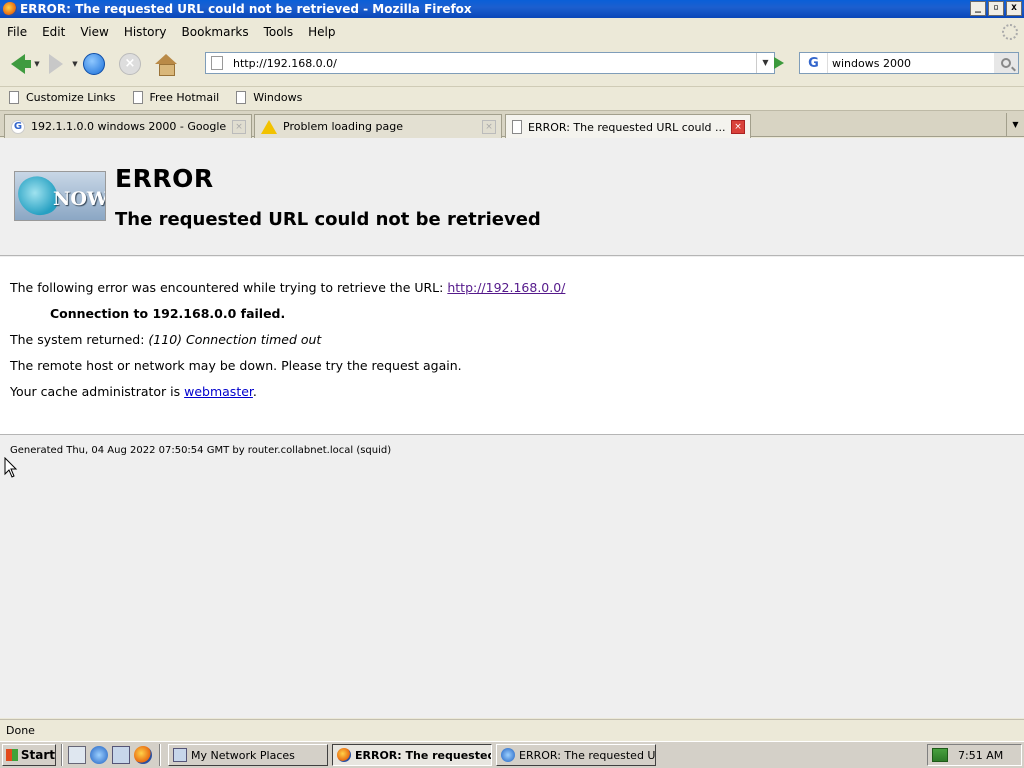 This screenshot has height=768, width=1024. What do you see at coordinates (56, 64) in the screenshot?
I see `forward-button` at bounding box center [56, 64].